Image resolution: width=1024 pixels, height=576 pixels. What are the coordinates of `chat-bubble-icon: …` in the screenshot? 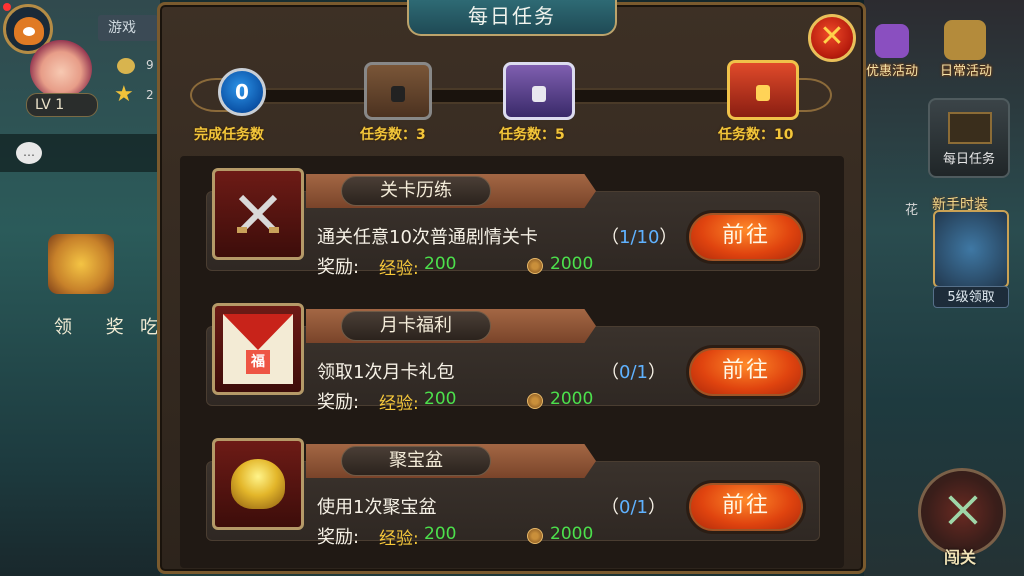 It's located at (29, 153).